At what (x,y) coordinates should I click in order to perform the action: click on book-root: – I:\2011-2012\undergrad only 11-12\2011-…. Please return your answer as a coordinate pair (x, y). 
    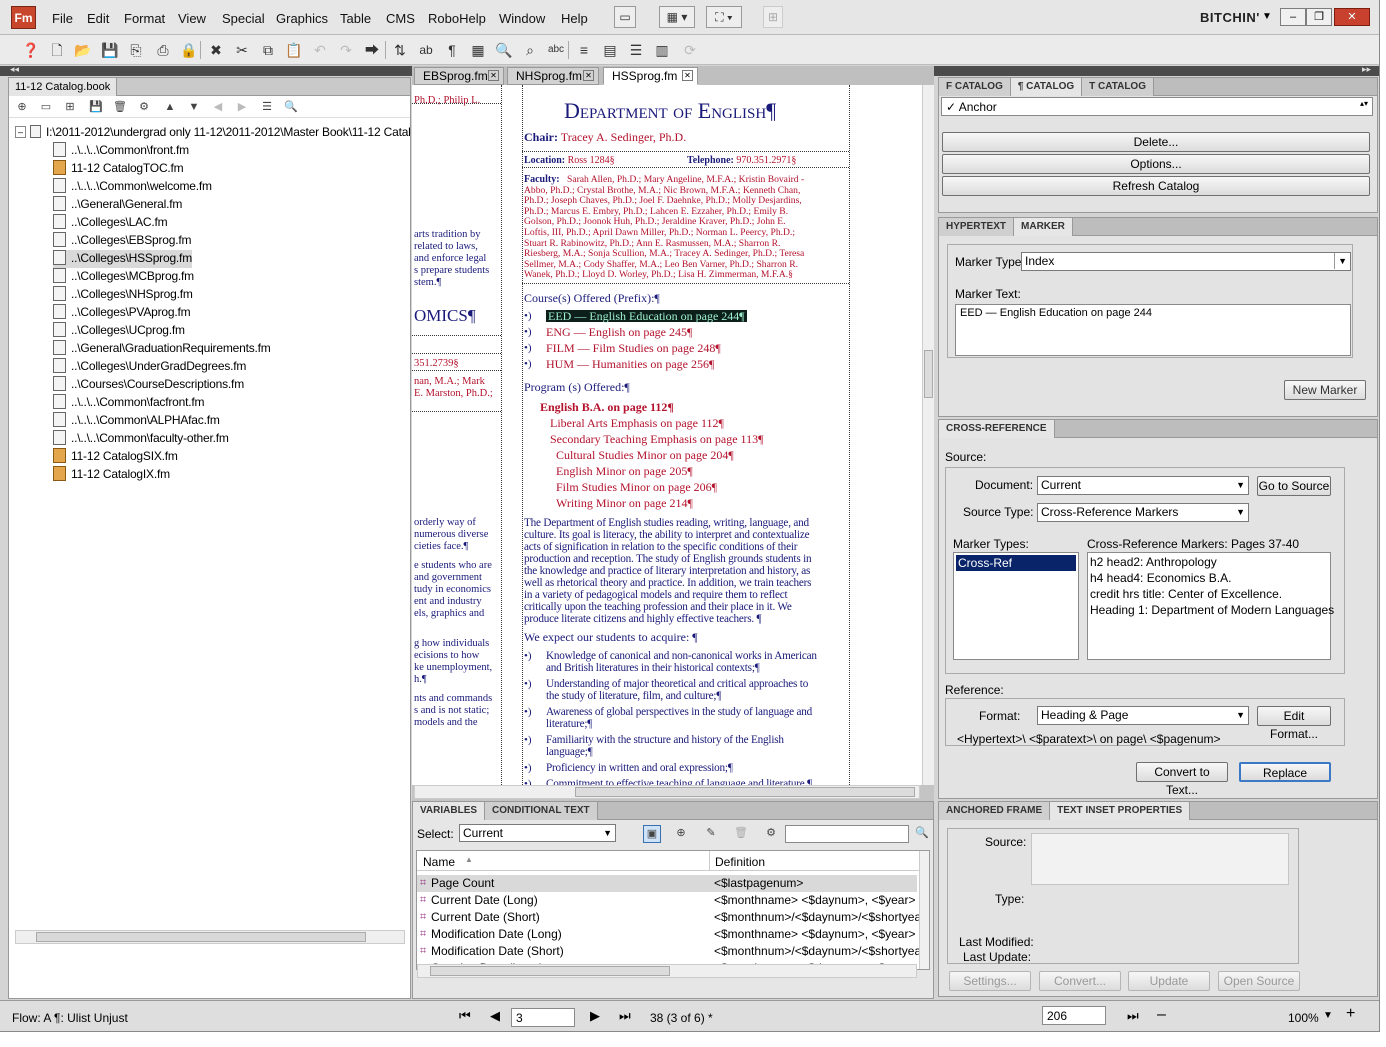
    Looking at the image, I should click on (212, 132).